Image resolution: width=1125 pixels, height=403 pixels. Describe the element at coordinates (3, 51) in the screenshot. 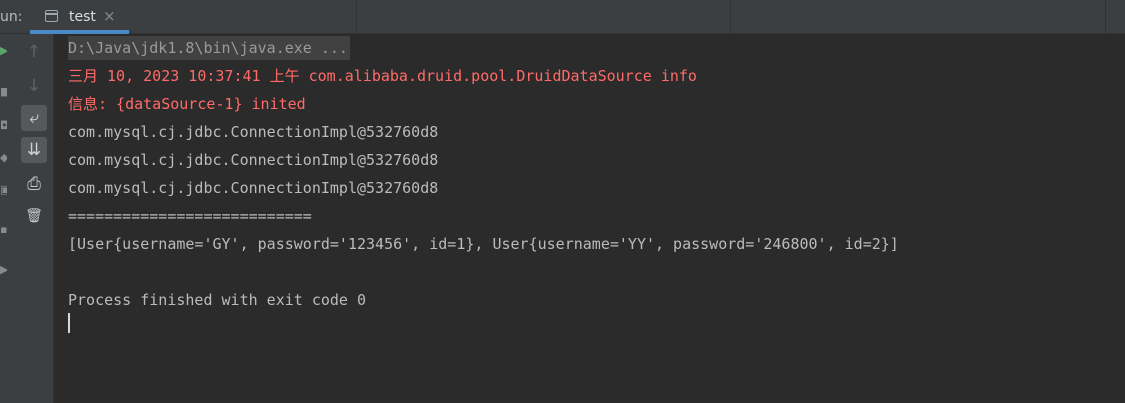

I see `rerun-icon: ▶` at that location.